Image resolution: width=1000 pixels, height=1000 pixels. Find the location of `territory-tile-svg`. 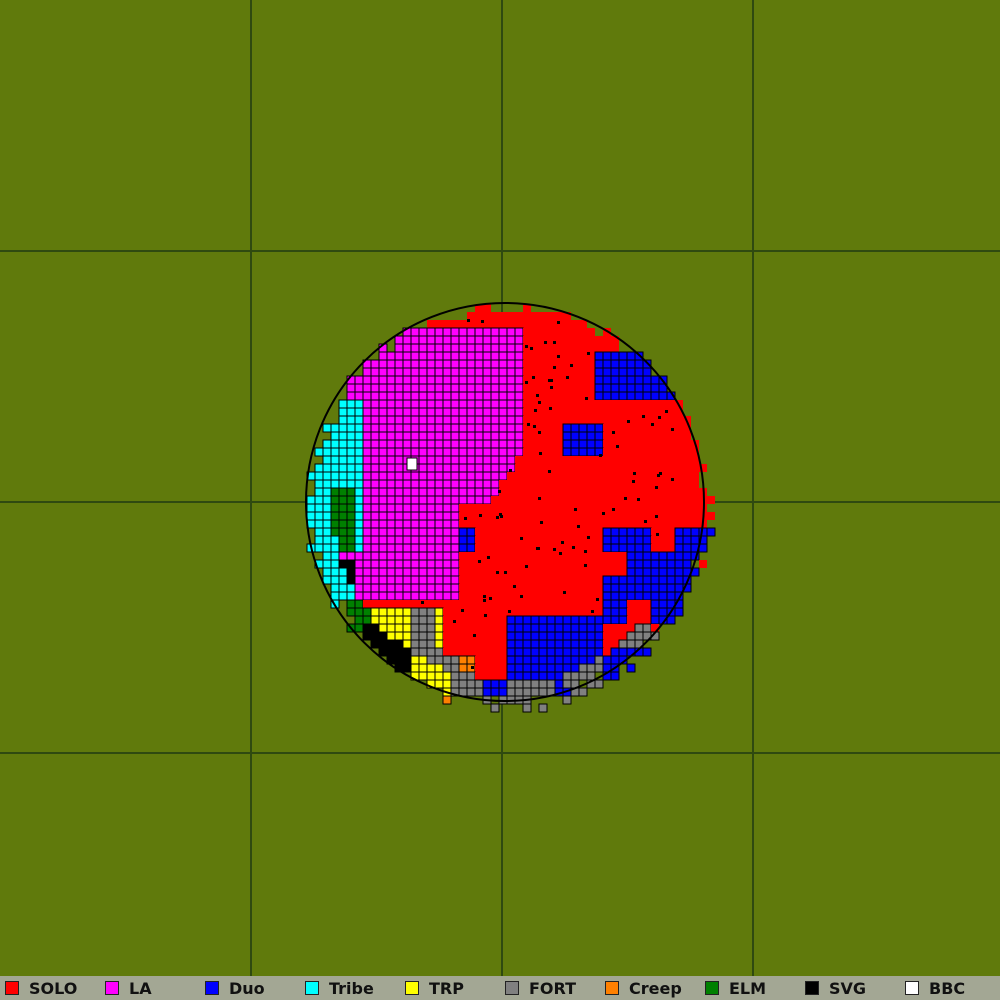

territory-tile-svg is located at coordinates (343, 564).